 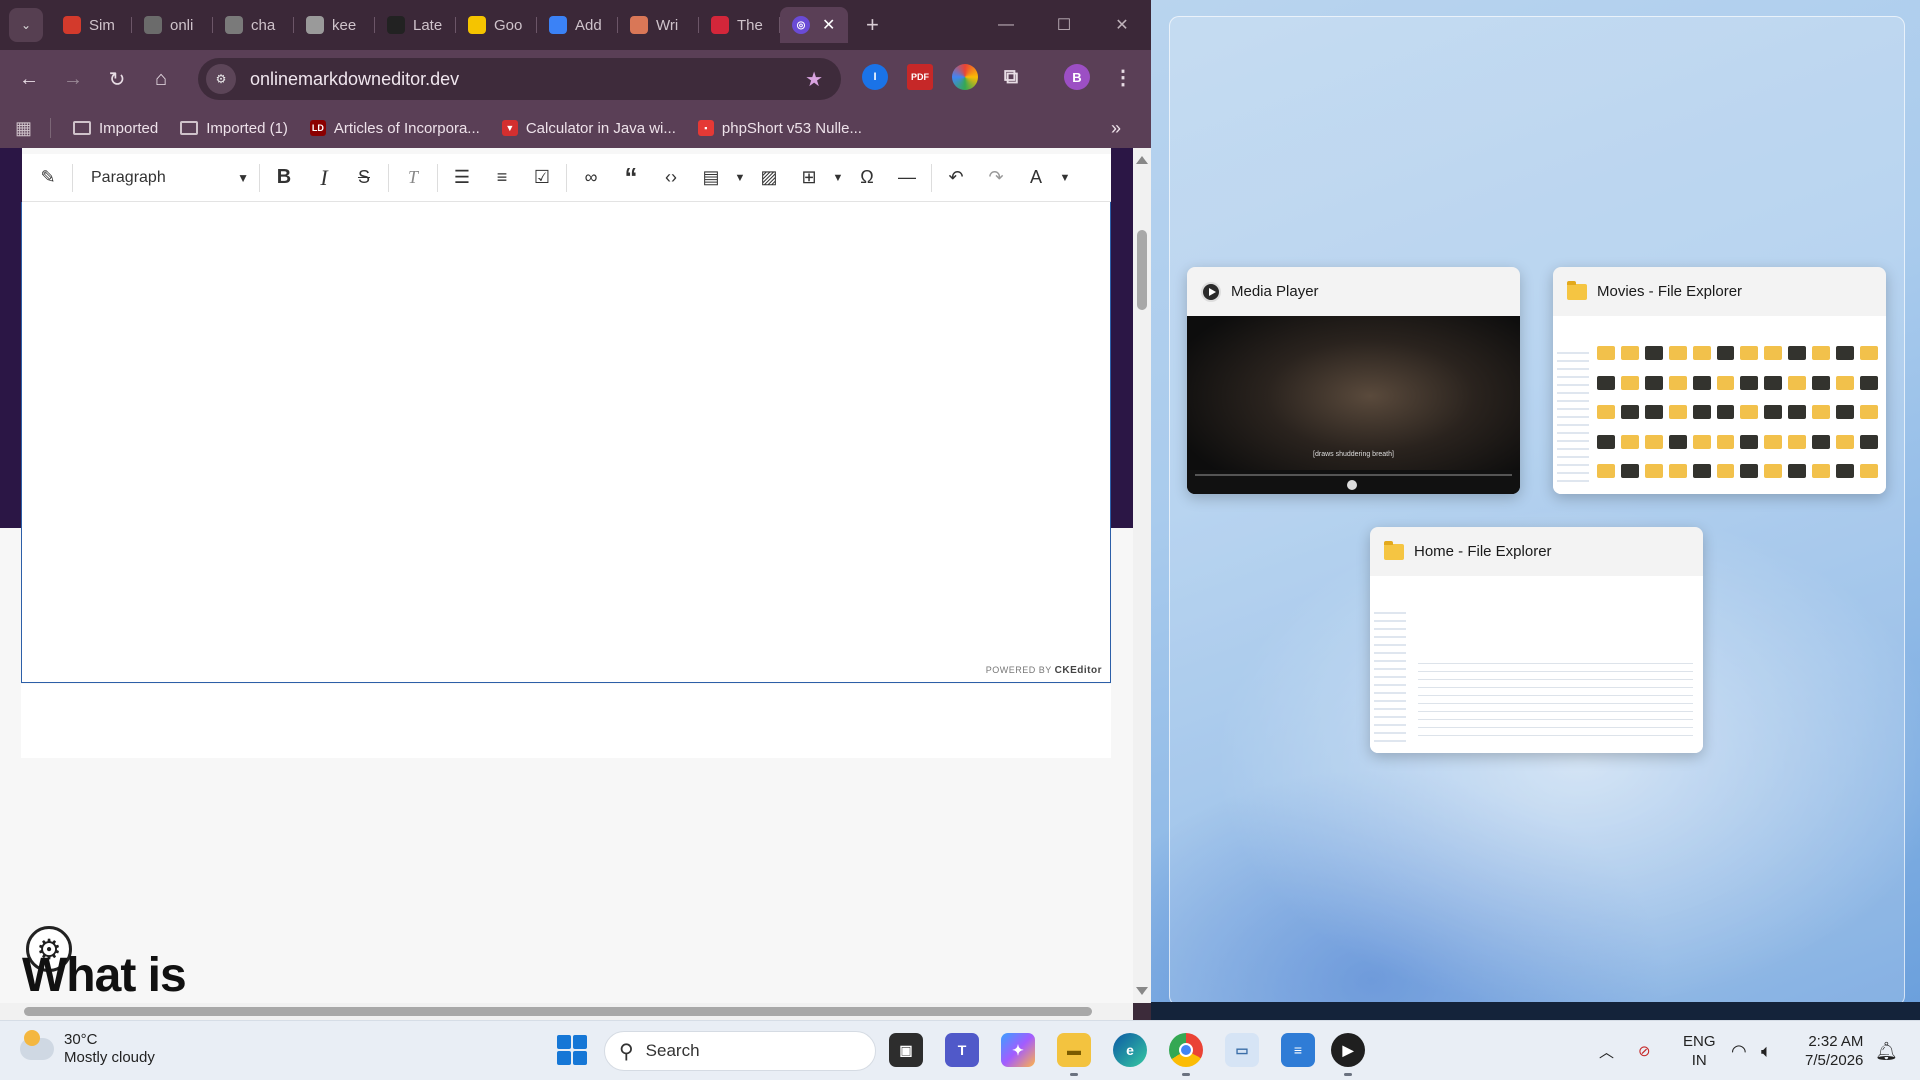 What do you see at coordinates (631, 178) in the screenshot?
I see `blockquote-icon: “` at bounding box center [631, 178].